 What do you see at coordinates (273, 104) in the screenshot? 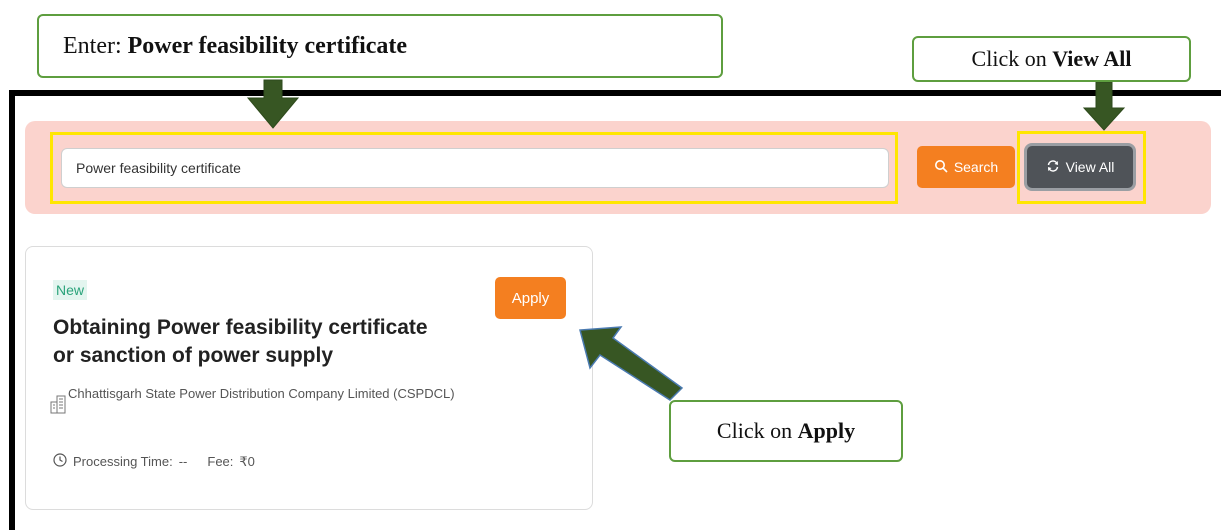
I see `arrow-to-search` at bounding box center [273, 104].